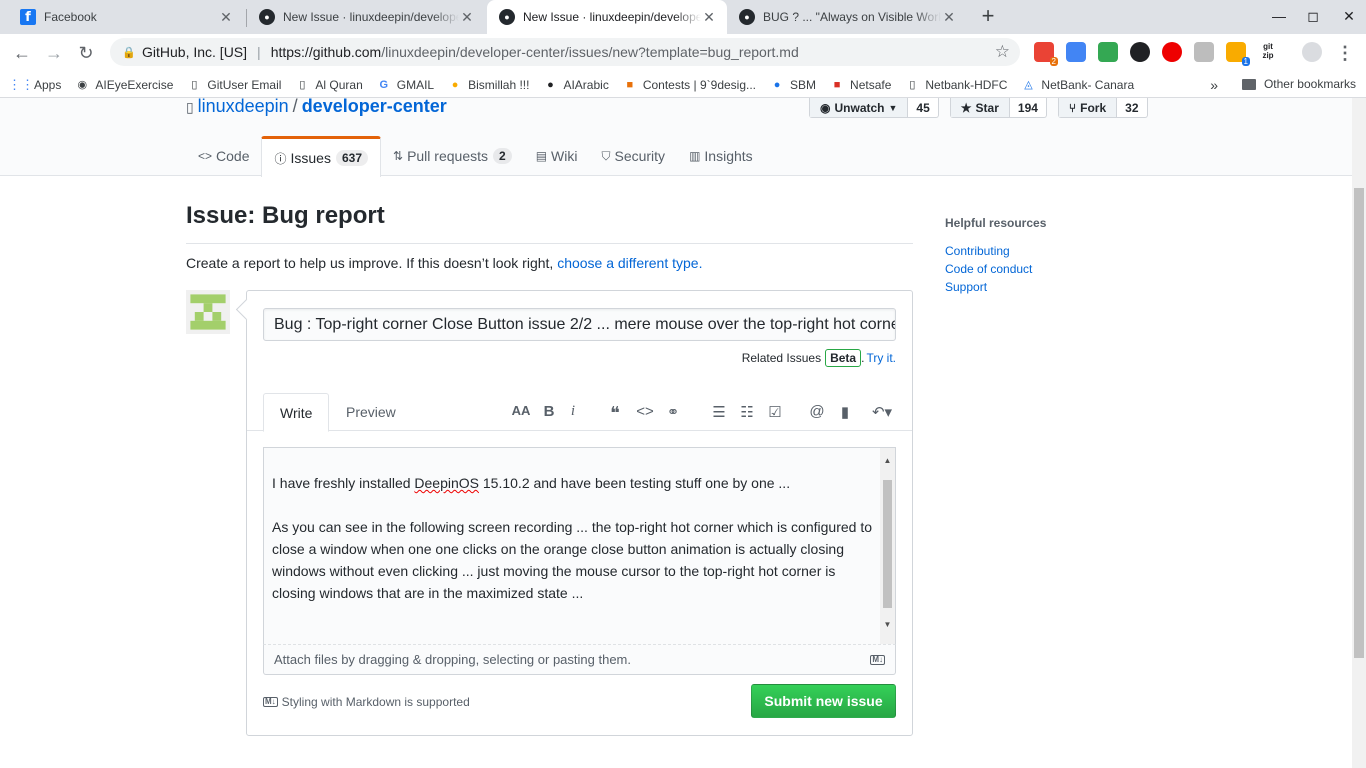  What do you see at coordinates (793, 85) in the screenshot?
I see `bookmark-item: ● SBM` at bounding box center [793, 85].